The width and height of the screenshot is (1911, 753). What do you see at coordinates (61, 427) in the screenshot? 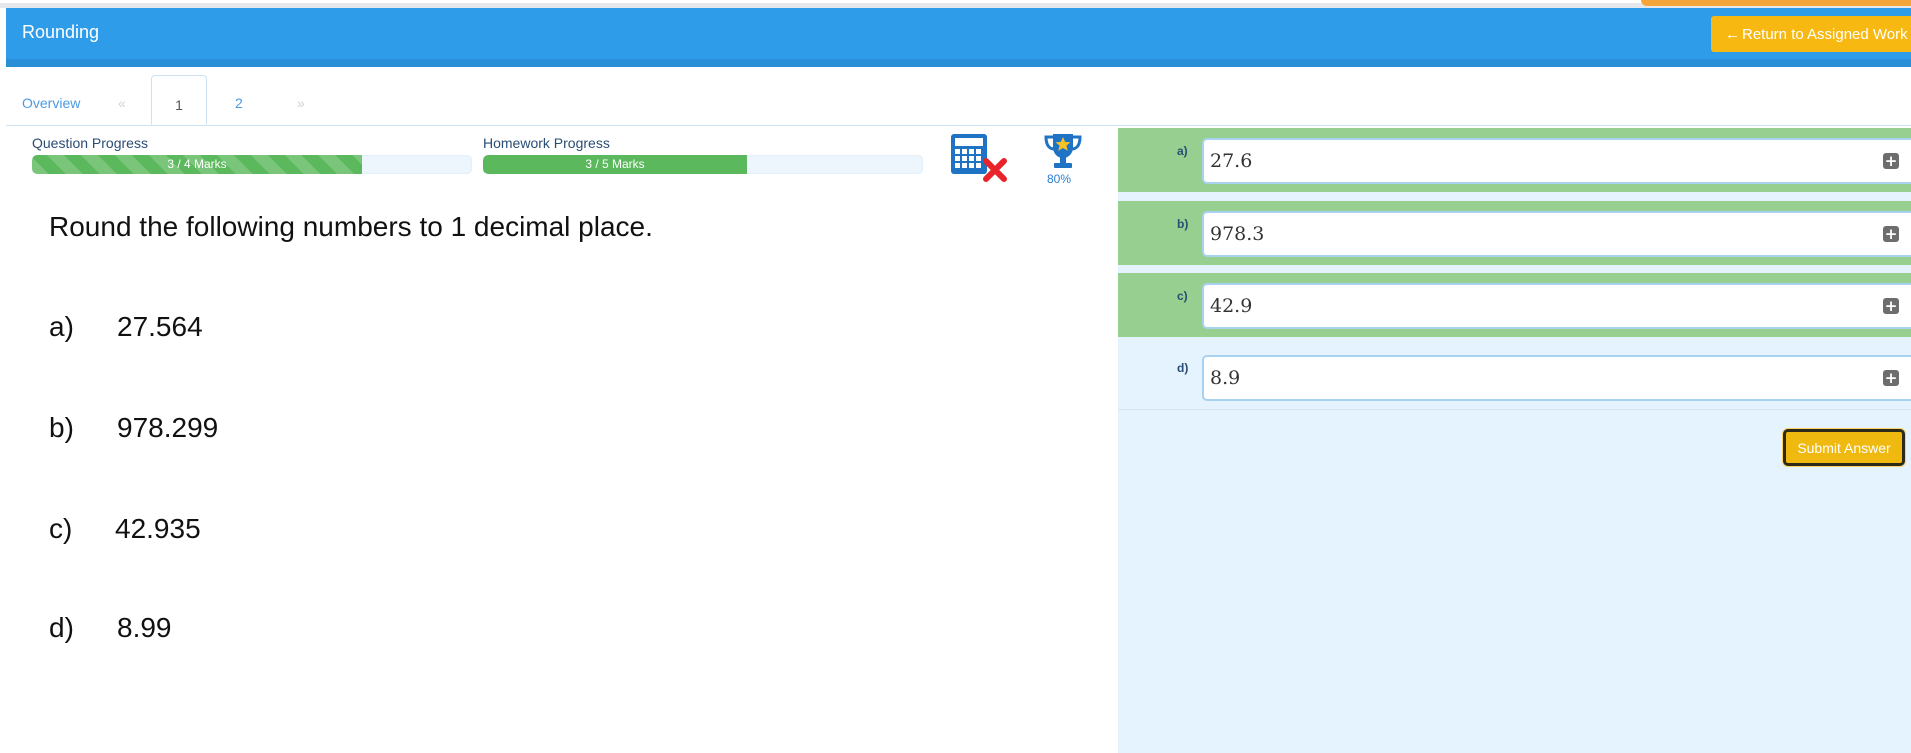
I see `question-part-letter: b)` at bounding box center [61, 427].